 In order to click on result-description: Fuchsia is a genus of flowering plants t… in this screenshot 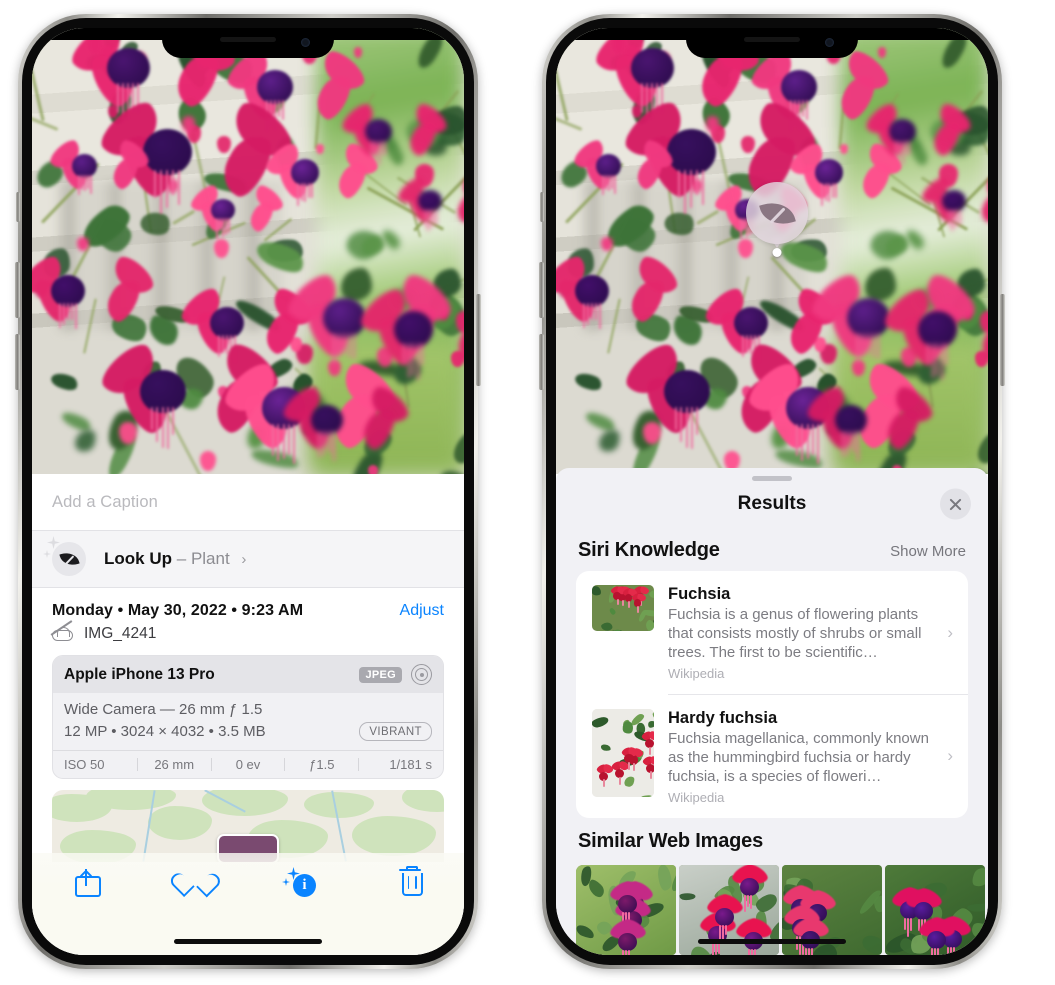, I will do `click(795, 633)`.